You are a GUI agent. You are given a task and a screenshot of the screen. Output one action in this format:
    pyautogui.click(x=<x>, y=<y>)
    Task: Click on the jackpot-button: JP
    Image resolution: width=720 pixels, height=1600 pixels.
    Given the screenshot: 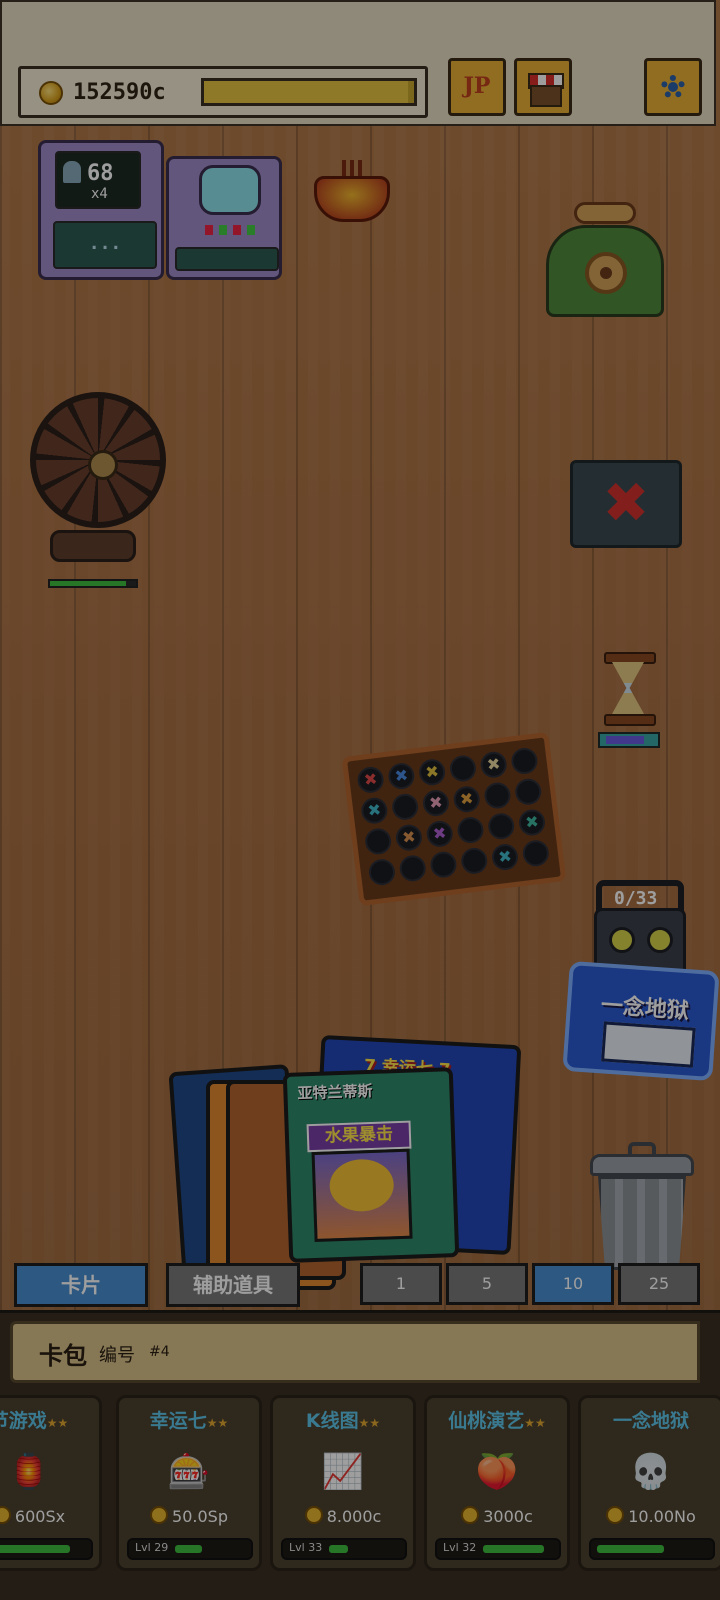 What is the action you would take?
    pyautogui.click(x=477, y=87)
    